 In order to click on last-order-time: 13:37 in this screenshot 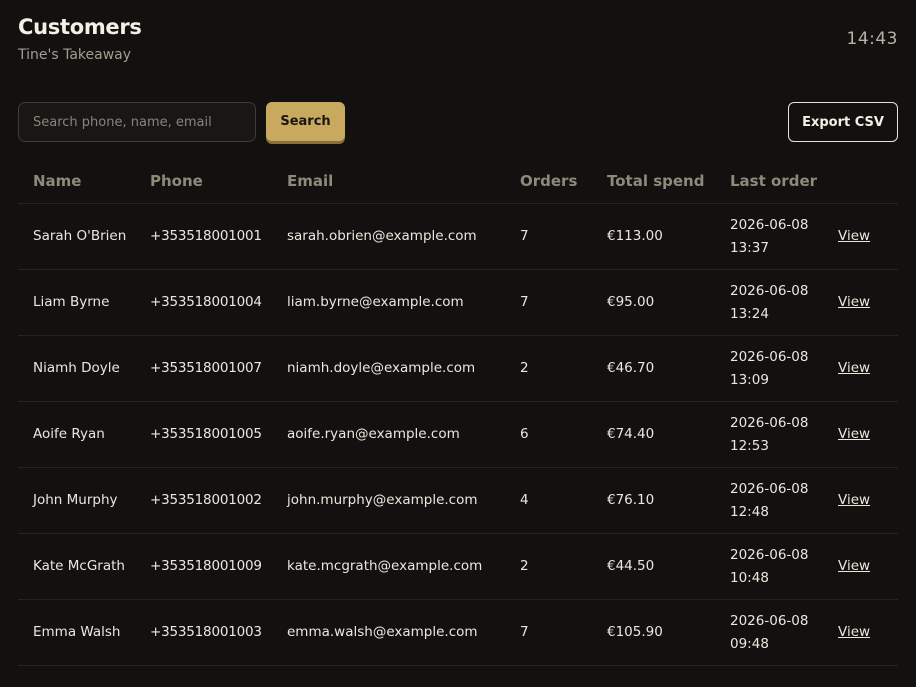, I will do `click(749, 247)`.